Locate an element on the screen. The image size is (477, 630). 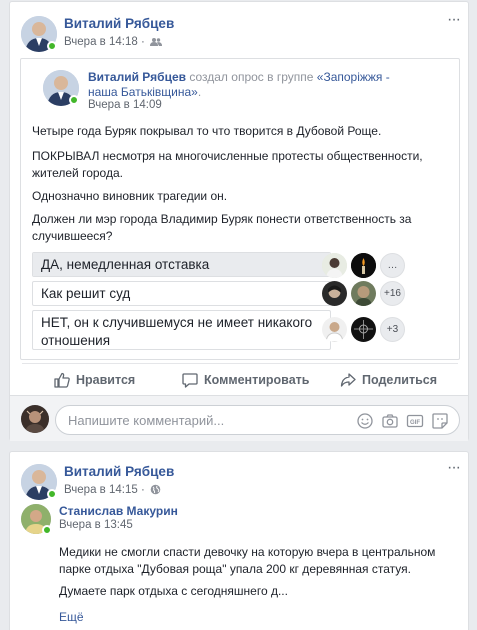
post-timestamp: Вчера в 14:18 is located at coordinates (101, 42).